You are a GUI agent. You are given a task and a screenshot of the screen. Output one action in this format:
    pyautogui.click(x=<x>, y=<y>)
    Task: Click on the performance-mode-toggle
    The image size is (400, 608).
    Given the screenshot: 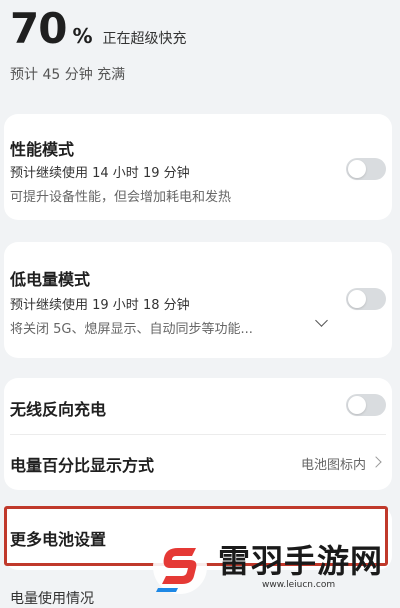 What is the action you would take?
    pyautogui.click(x=366, y=169)
    